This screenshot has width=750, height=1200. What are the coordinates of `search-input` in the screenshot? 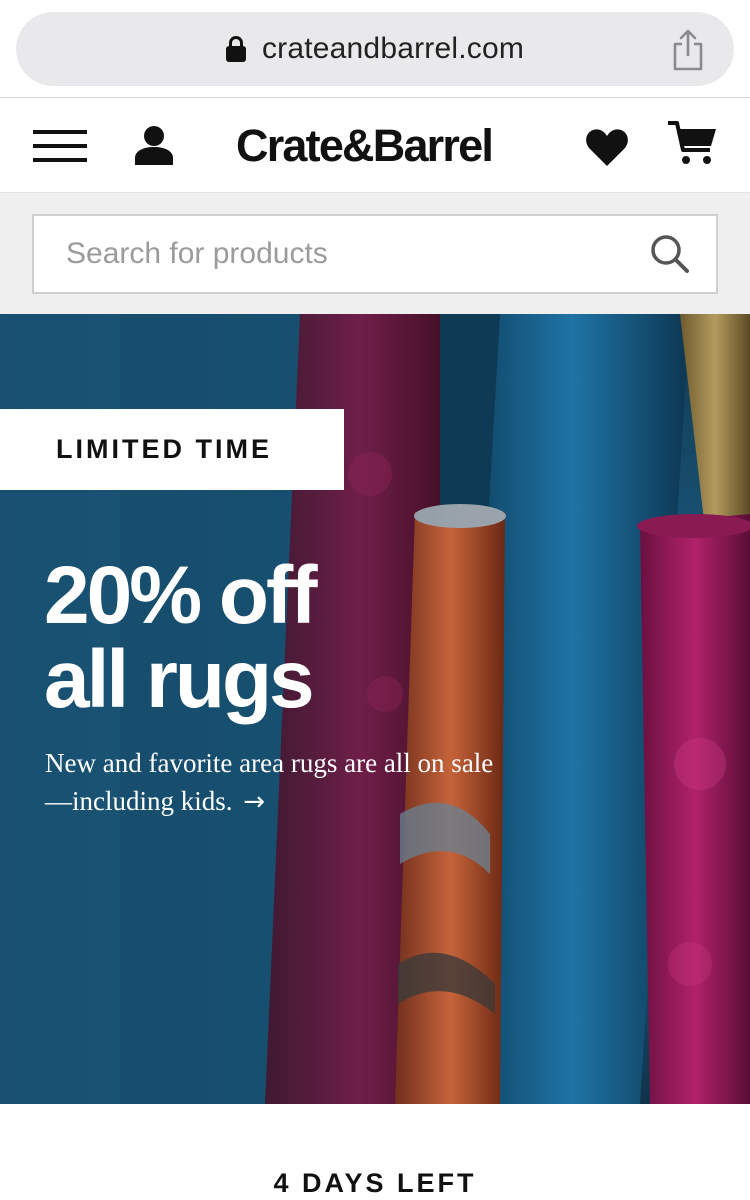 It's located at (334, 254).